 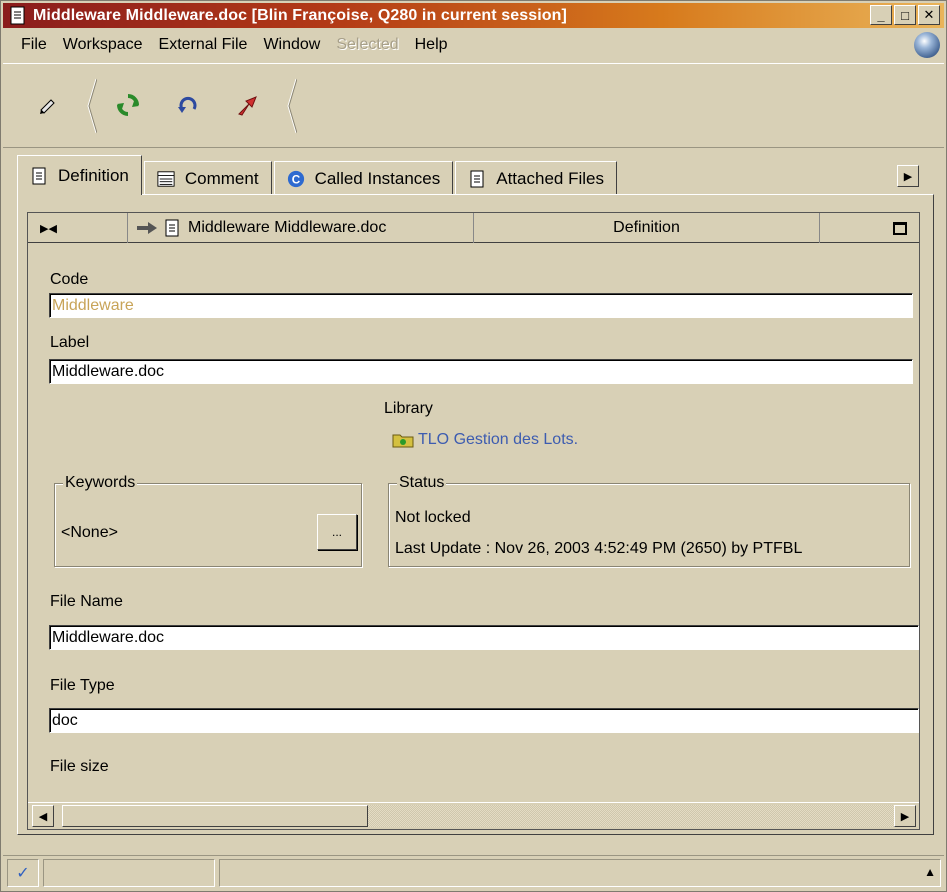 What do you see at coordinates (287, 227) in the screenshot?
I see `object-name: Middleware Middleware.doc` at bounding box center [287, 227].